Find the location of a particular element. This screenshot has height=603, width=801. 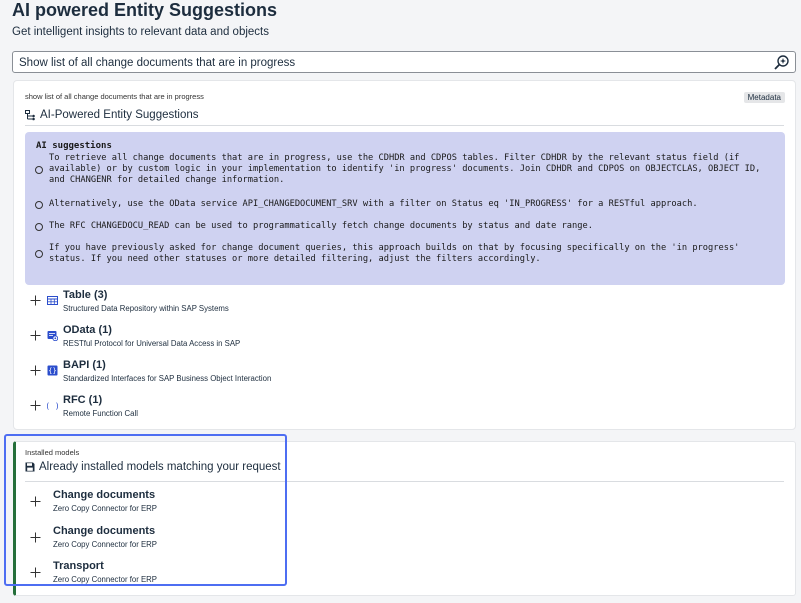

category-title: BAPI (1) is located at coordinates (84, 365).